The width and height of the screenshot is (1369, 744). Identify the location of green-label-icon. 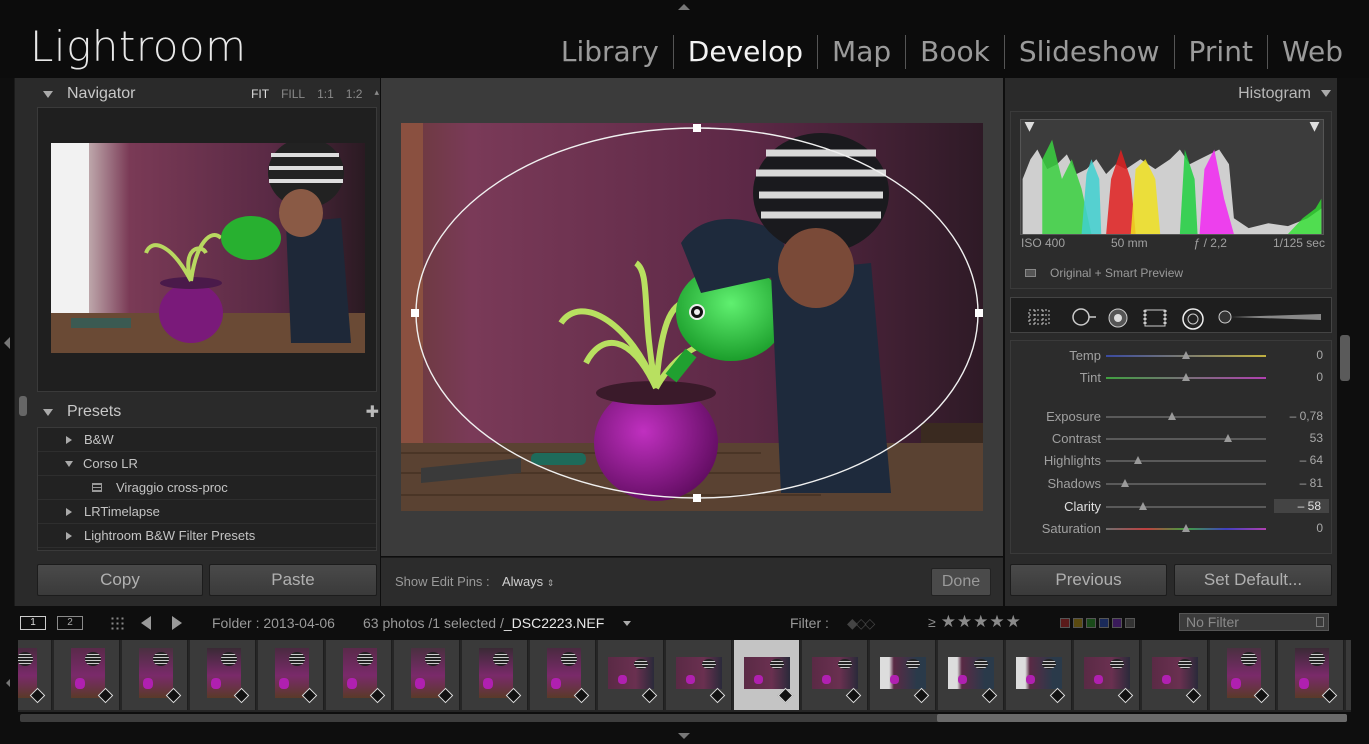
(1091, 623).